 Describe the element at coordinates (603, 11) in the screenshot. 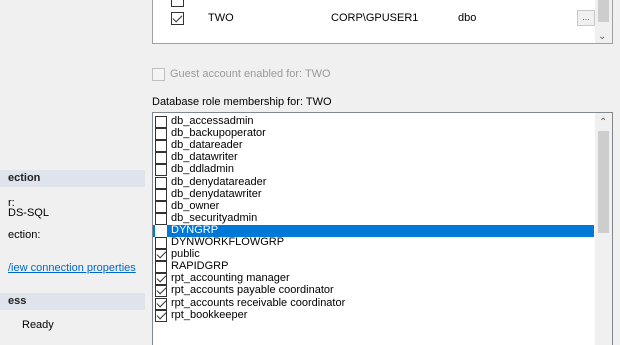

I see `grid-scroll-thumb` at that location.